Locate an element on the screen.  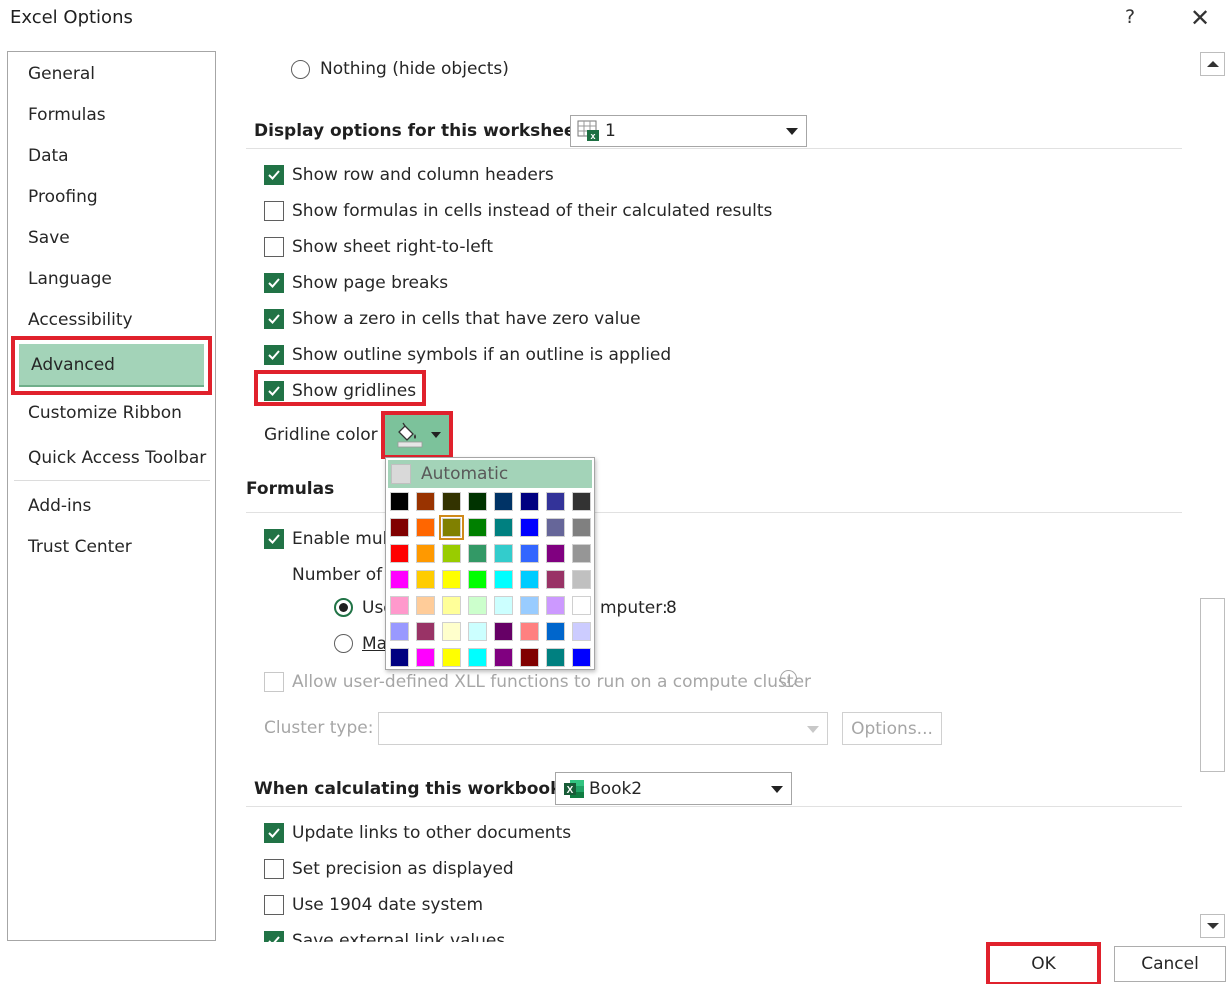
scroll-thumb is located at coordinates (1212, 685).